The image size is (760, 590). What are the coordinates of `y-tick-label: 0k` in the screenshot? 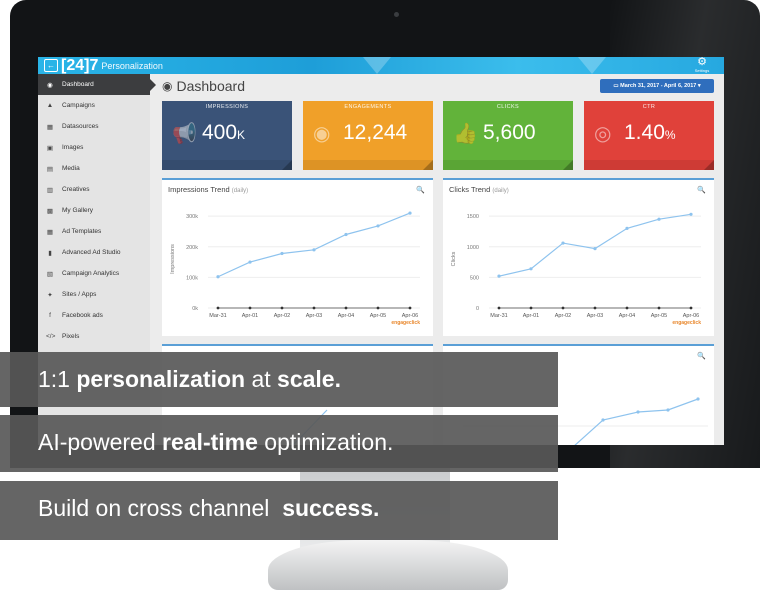 It's located at (195, 309).